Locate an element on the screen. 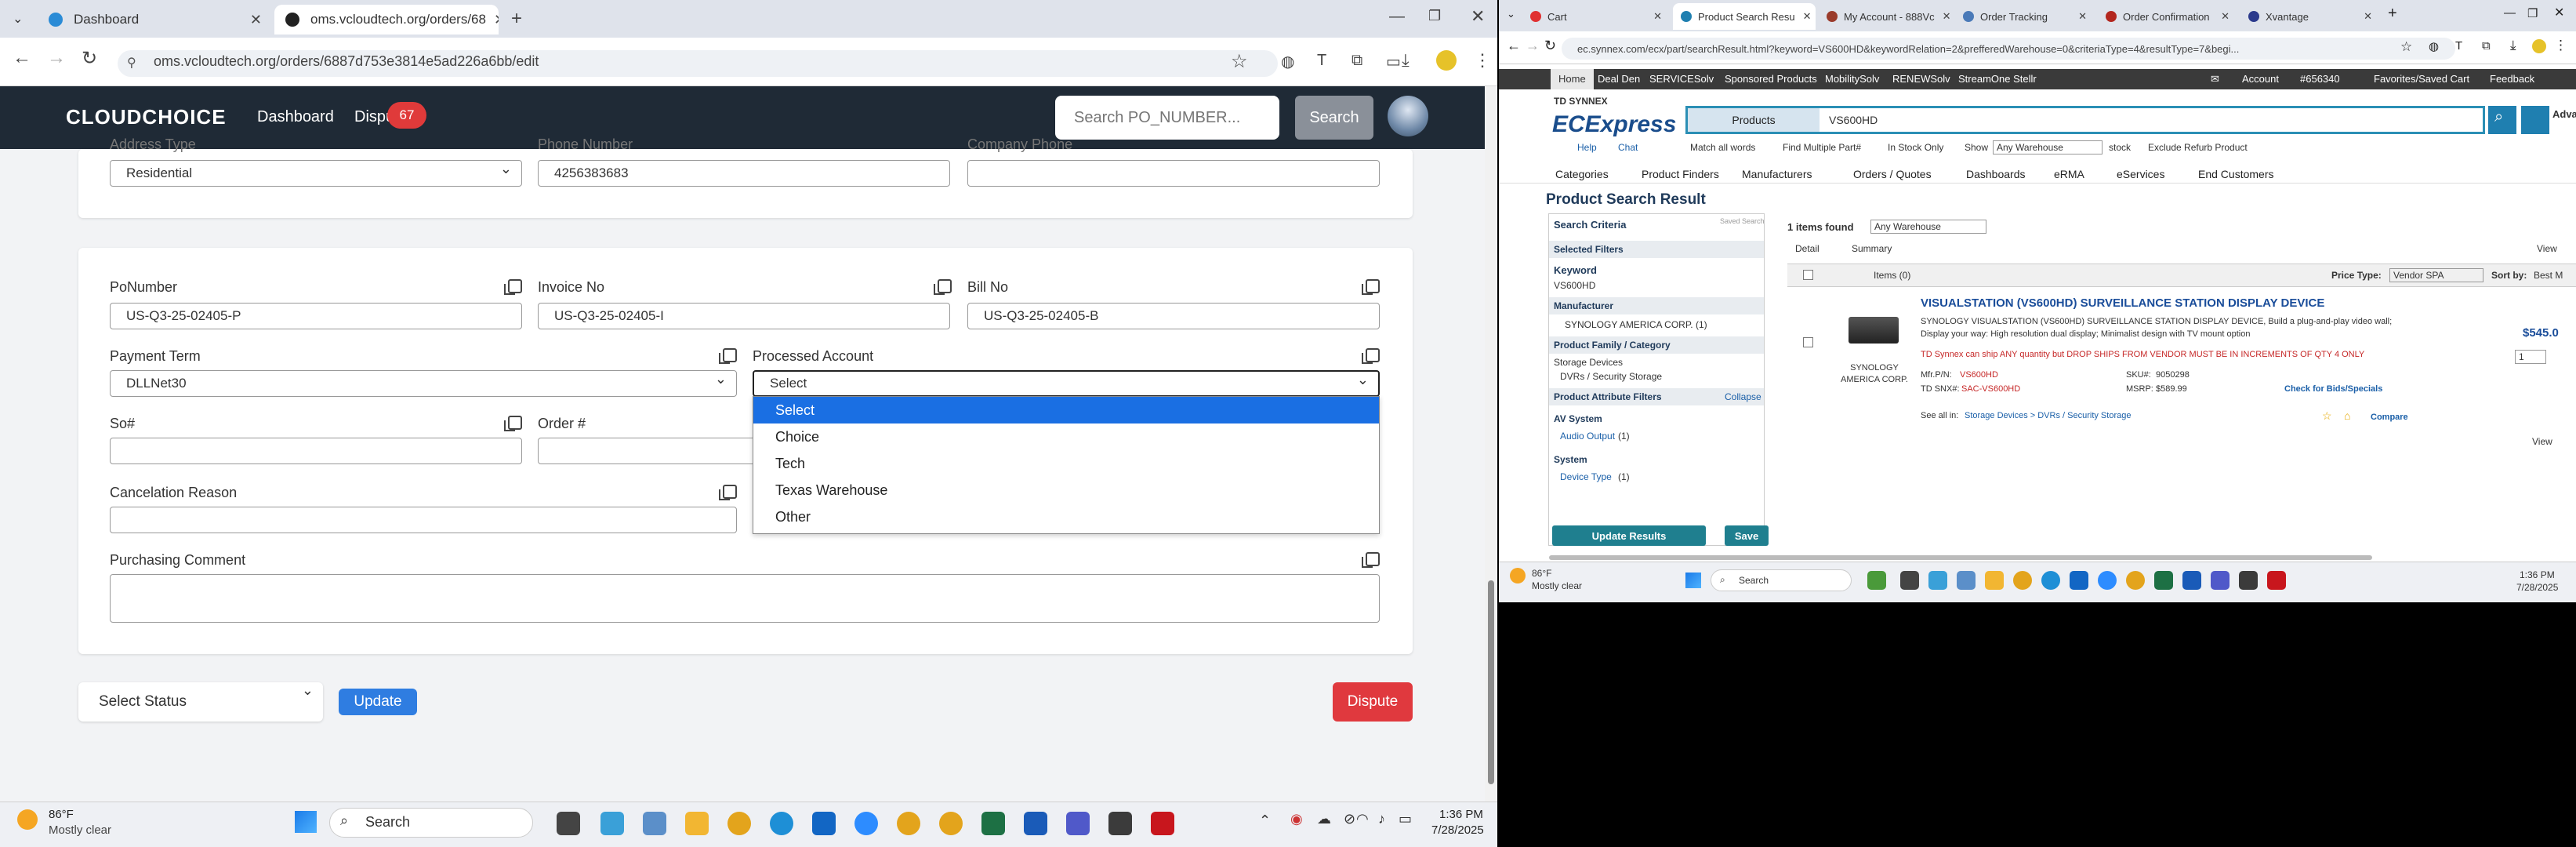 The image size is (2576, 847). tray-icon: ◉ is located at coordinates (1297, 819).